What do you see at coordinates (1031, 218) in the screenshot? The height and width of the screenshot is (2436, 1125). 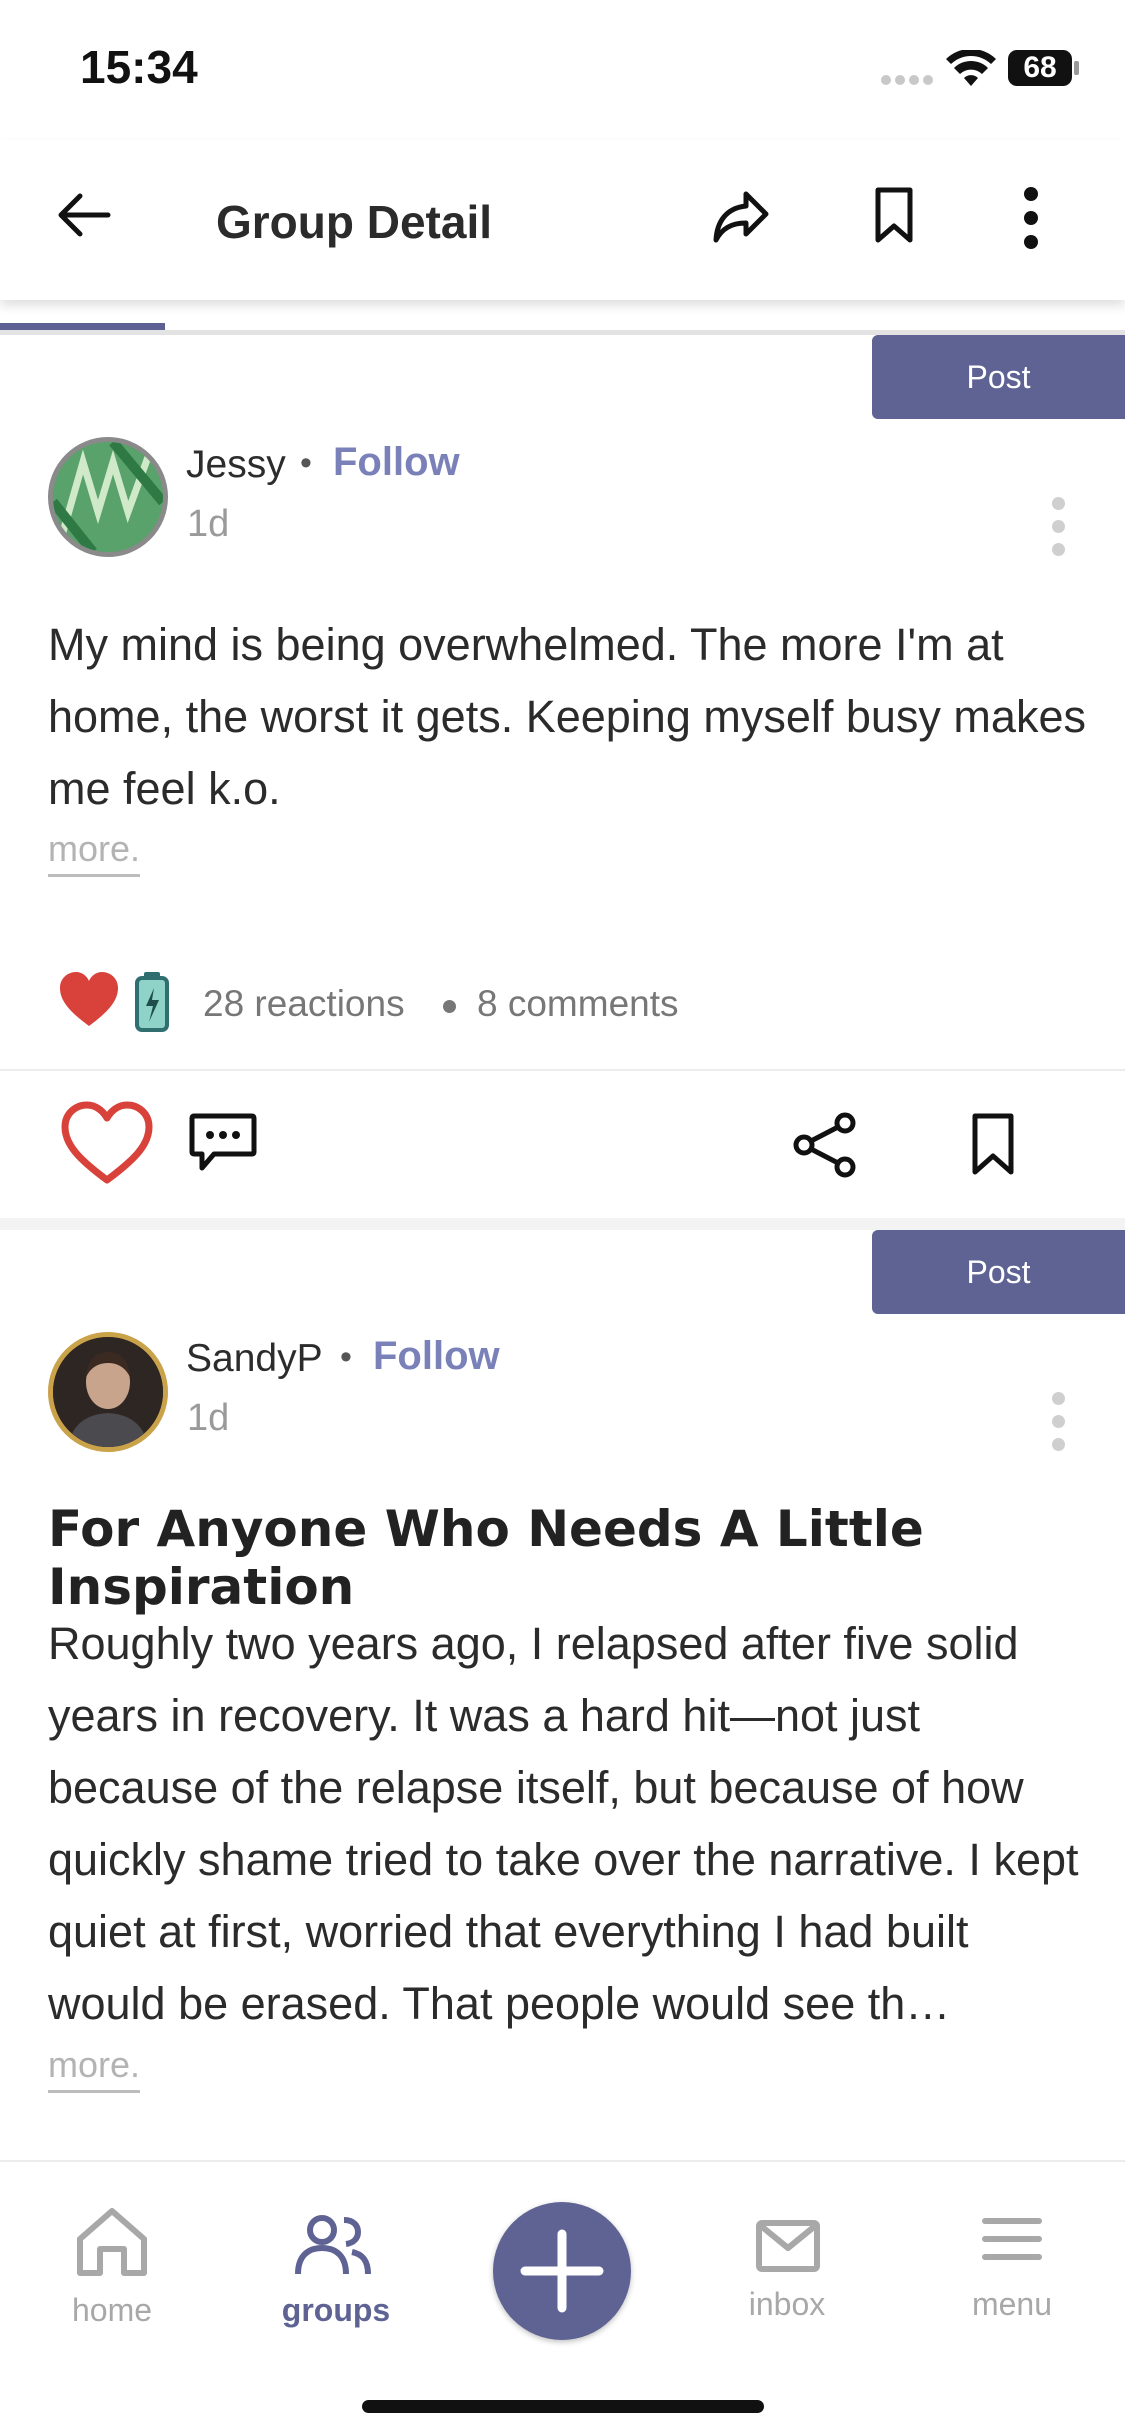 I see `more-vertical-icon` at bounding box center [1031, 218].